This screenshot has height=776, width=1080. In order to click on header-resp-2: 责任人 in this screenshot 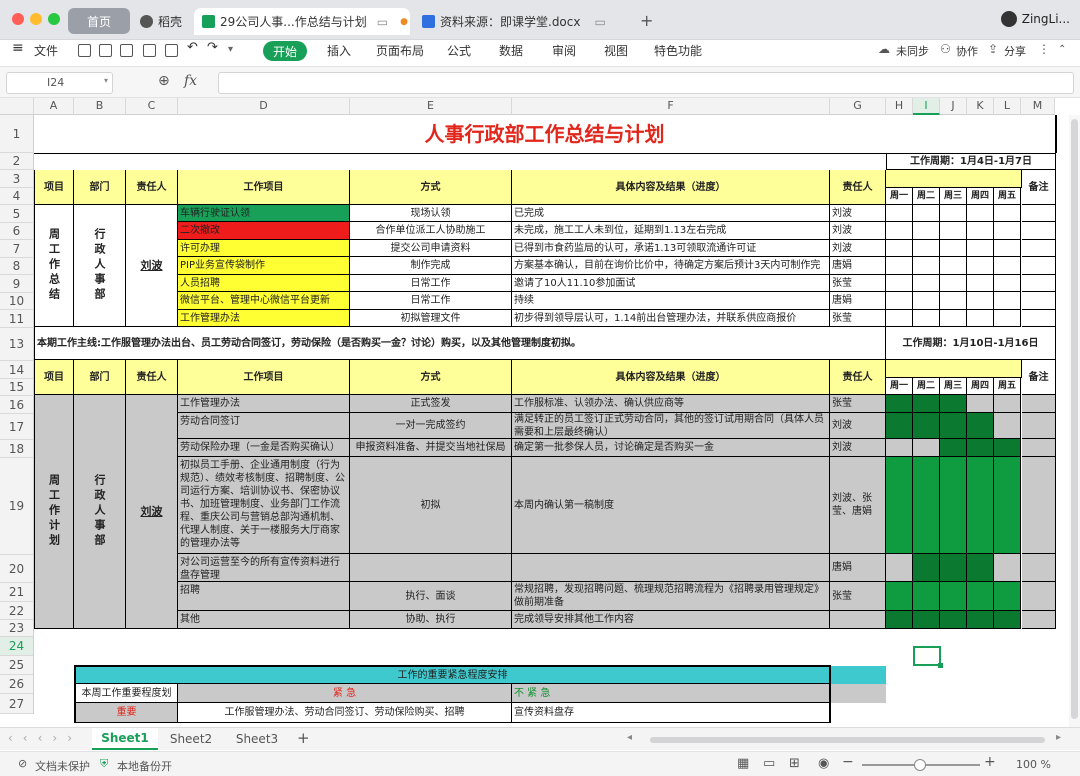, I will do `click(858, 377)`.